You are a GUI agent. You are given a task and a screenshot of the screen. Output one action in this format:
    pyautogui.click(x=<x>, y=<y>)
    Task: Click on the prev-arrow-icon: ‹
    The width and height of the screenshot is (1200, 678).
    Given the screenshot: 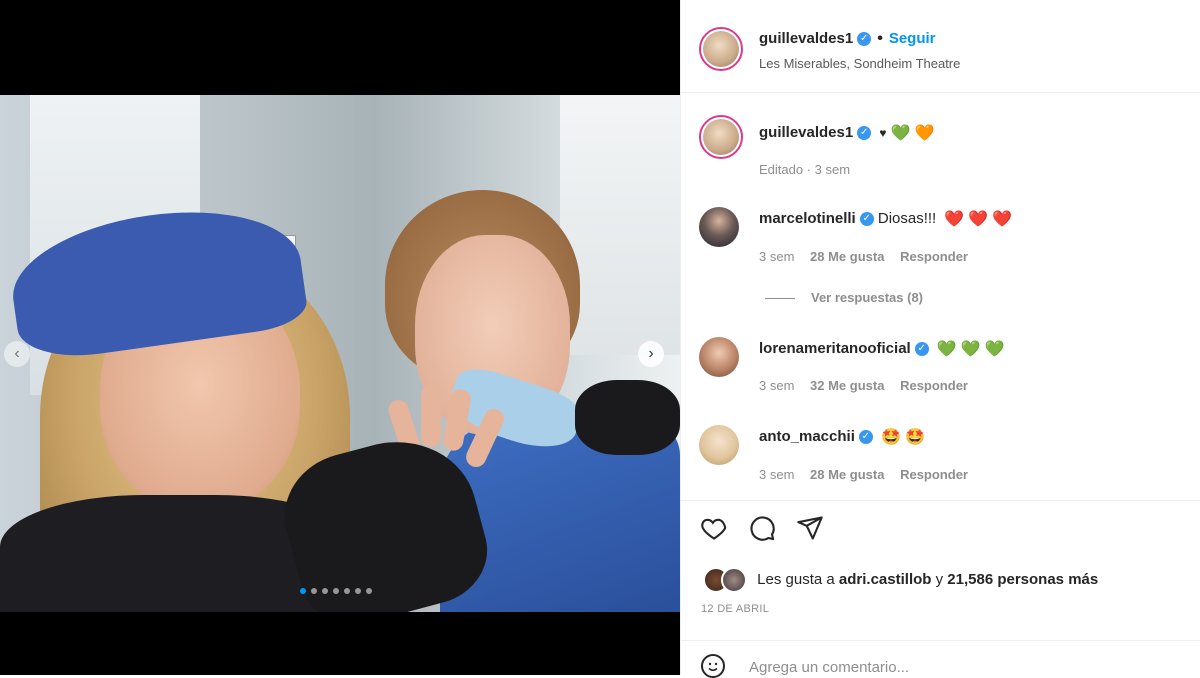 What is the action you would take?
    pyautogui.click(x=17, y=354)
    